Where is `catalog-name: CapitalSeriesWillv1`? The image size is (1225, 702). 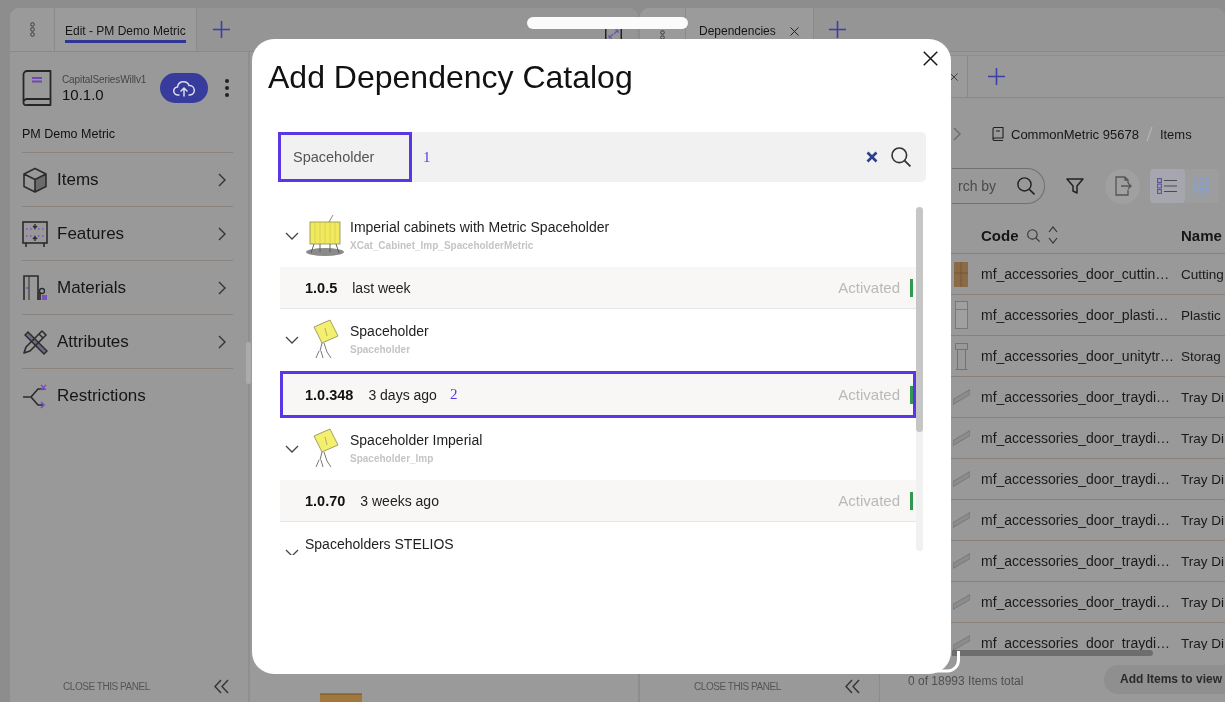
catalog-name: CapitalSeriesWillv1 is located at coordinates (104, 79).